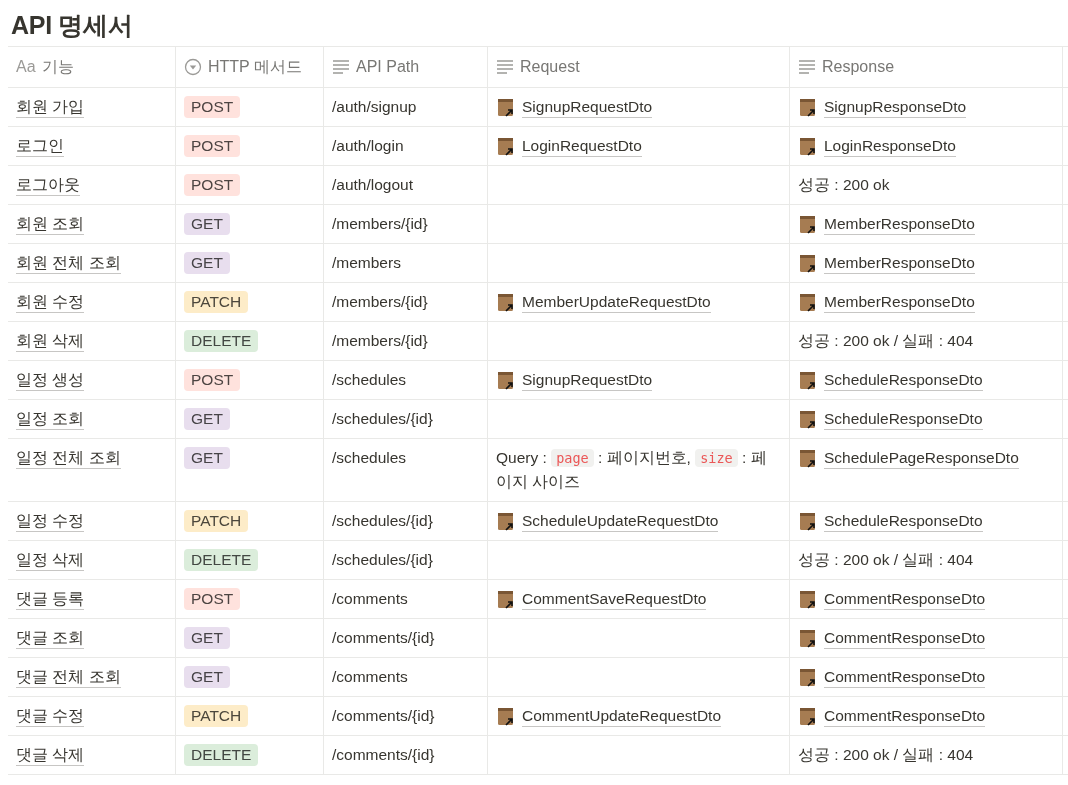 The height and width of the screenshot is (785, 1068). What do you see at coordinates (68, 677) in the screenshot?
I see `row-title: 댓글 전체 조회` at bounding box center [68, 677].